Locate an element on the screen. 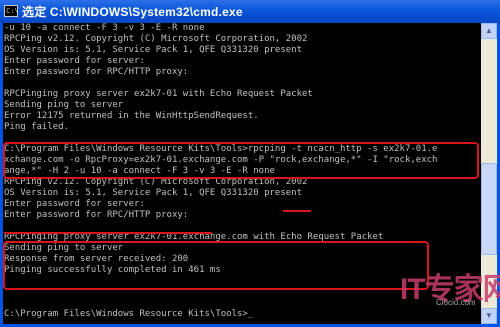 This screenshot has width=500, height=327. command-highlight-box is located at coordinates (241, 160).